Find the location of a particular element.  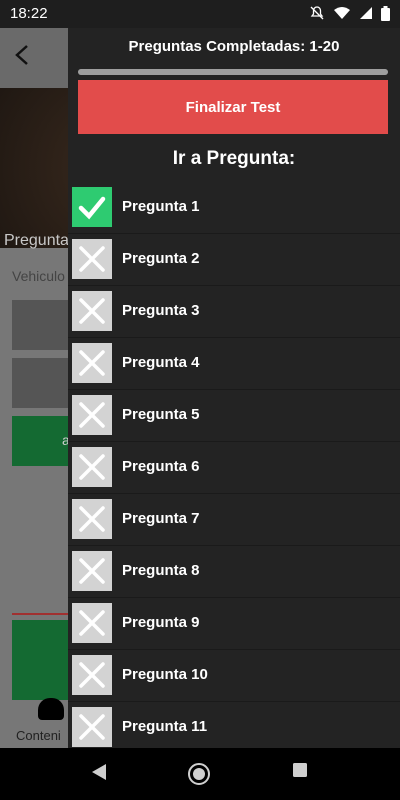

question-label: Pregunta 8 is located at coordinates (161, 570).